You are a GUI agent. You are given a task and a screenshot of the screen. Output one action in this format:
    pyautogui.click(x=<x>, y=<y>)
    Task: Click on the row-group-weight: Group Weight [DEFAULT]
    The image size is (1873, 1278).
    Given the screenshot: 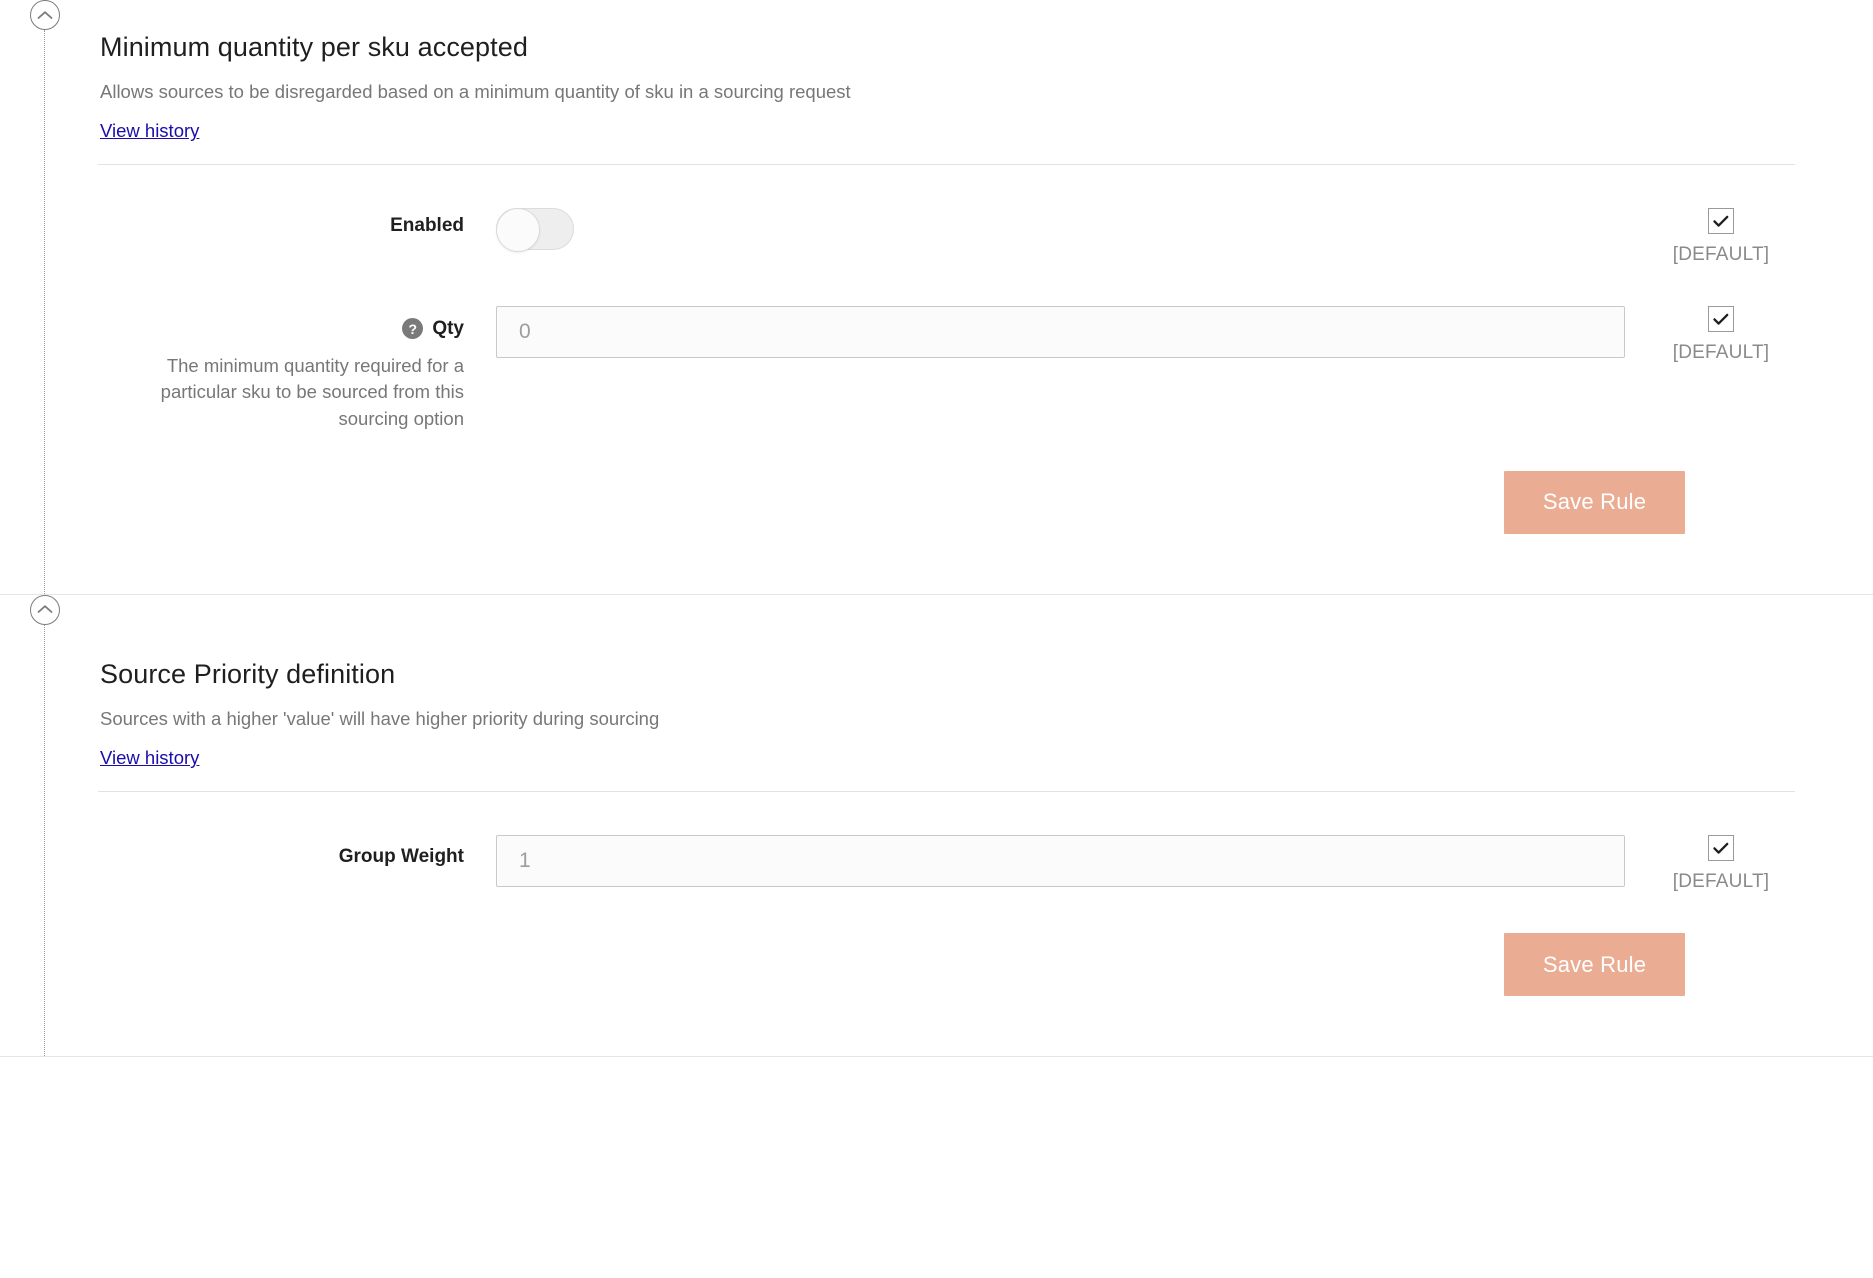 What is the action you would take?
    pyautogui.click(x=947, y=845)
    